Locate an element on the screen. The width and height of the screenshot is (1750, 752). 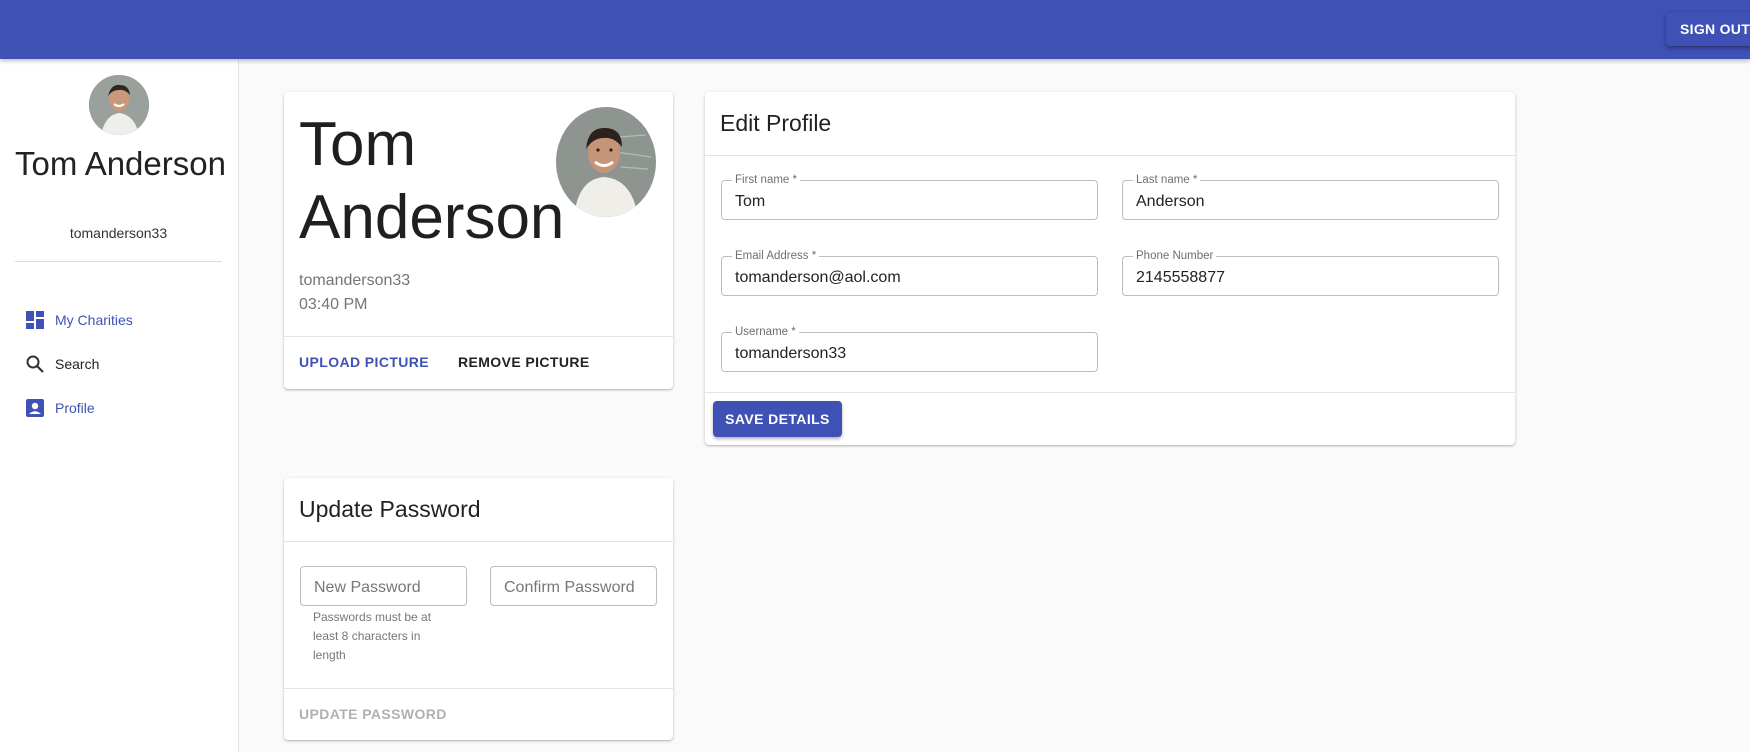
first-name-field: First name * is located at coordinates (909, 196).